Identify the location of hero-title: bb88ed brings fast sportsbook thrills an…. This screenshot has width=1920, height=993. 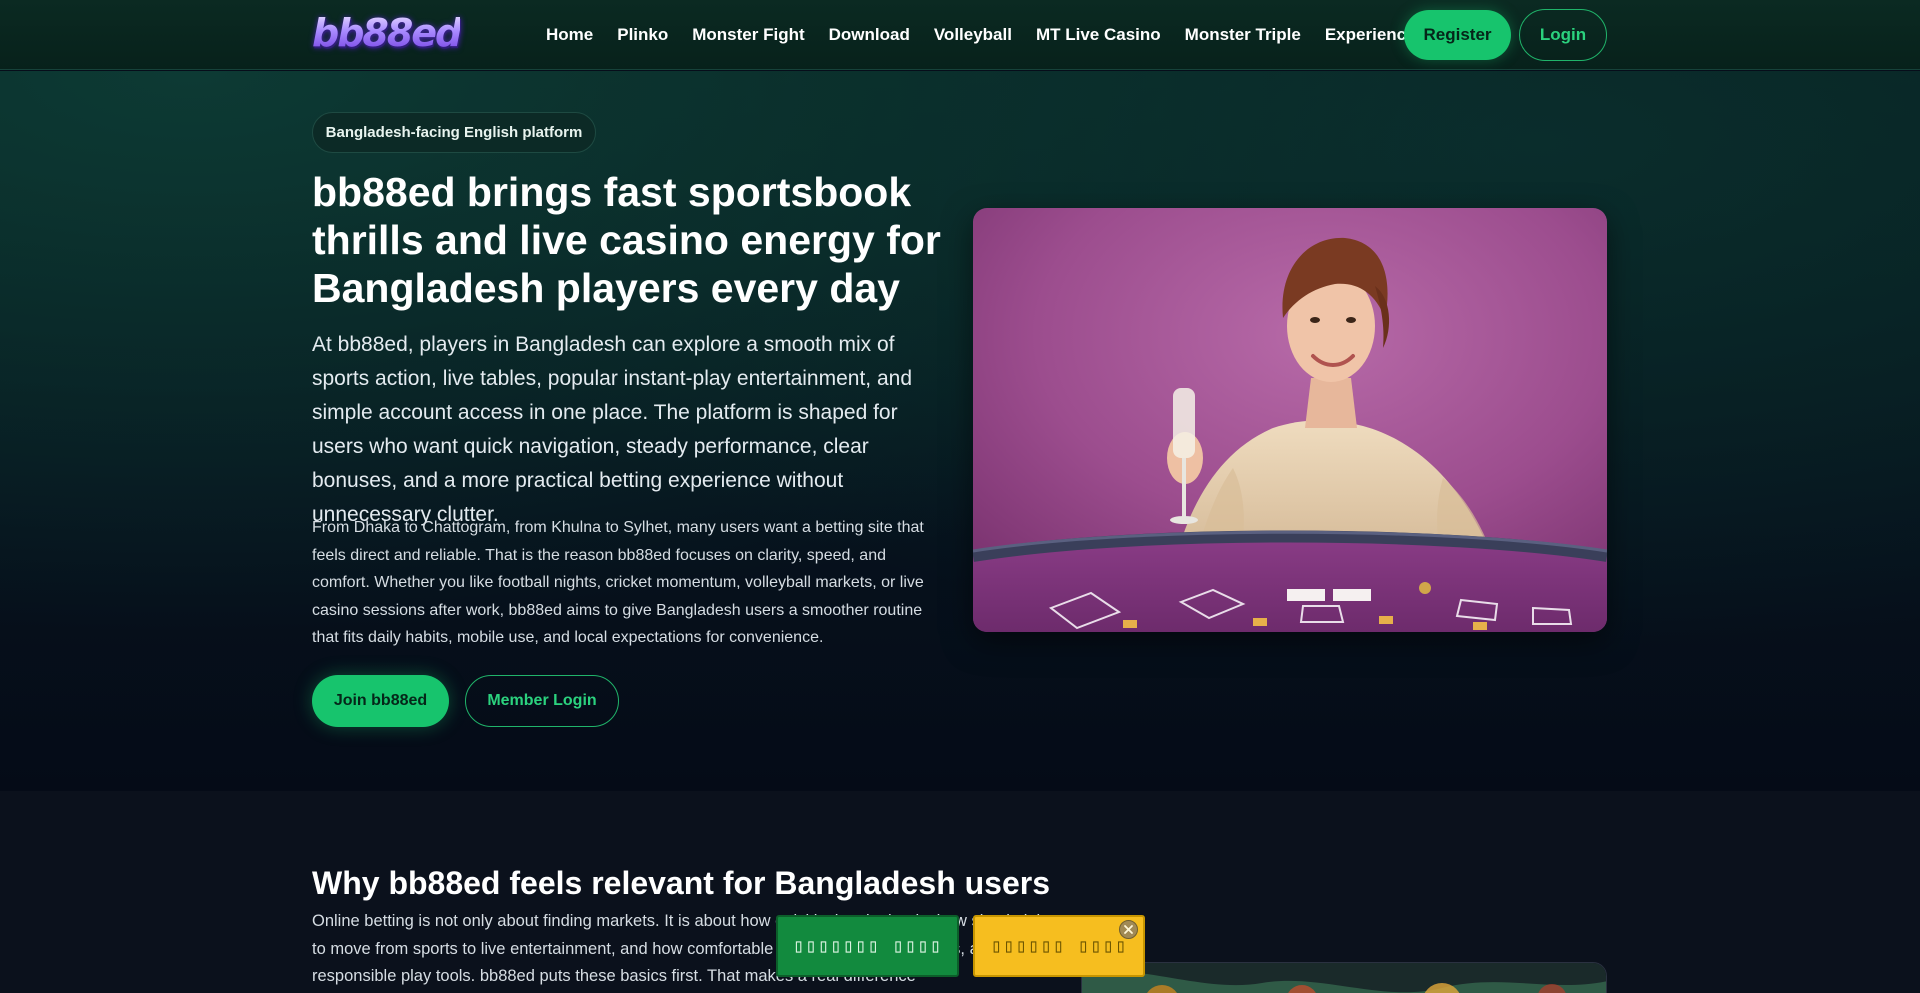
(626, 240).